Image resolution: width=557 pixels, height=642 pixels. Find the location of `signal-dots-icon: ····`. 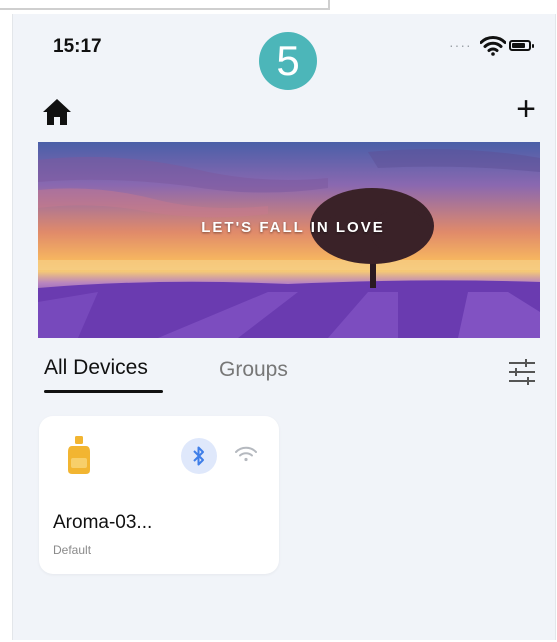

signal-dots-icon: ···· is located at coordinates (460, 45).